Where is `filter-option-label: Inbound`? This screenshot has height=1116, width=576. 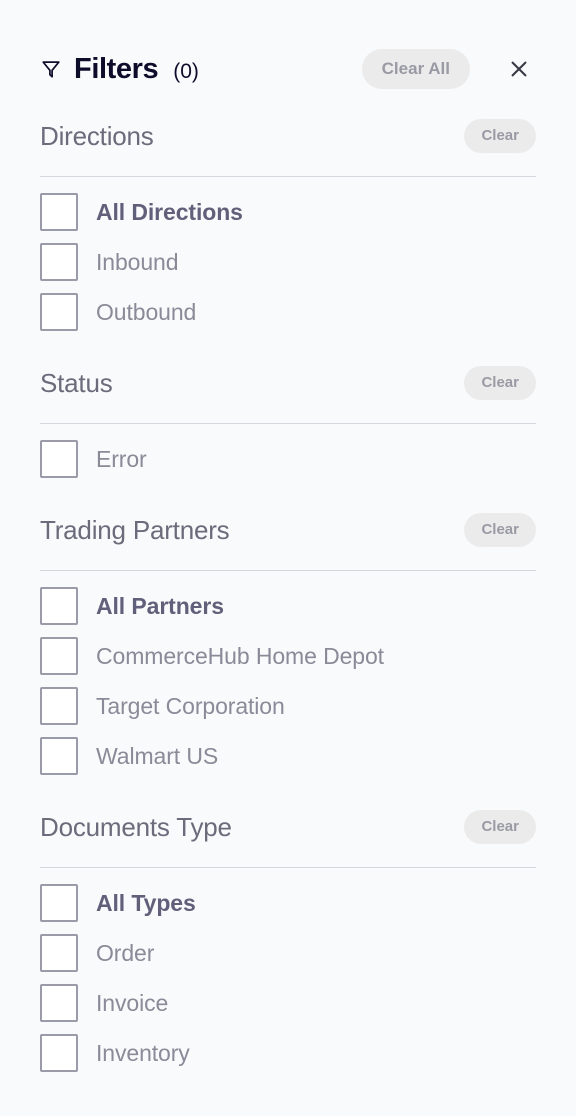 filter-option-label: Inbound is located at coordinates (137, 261).